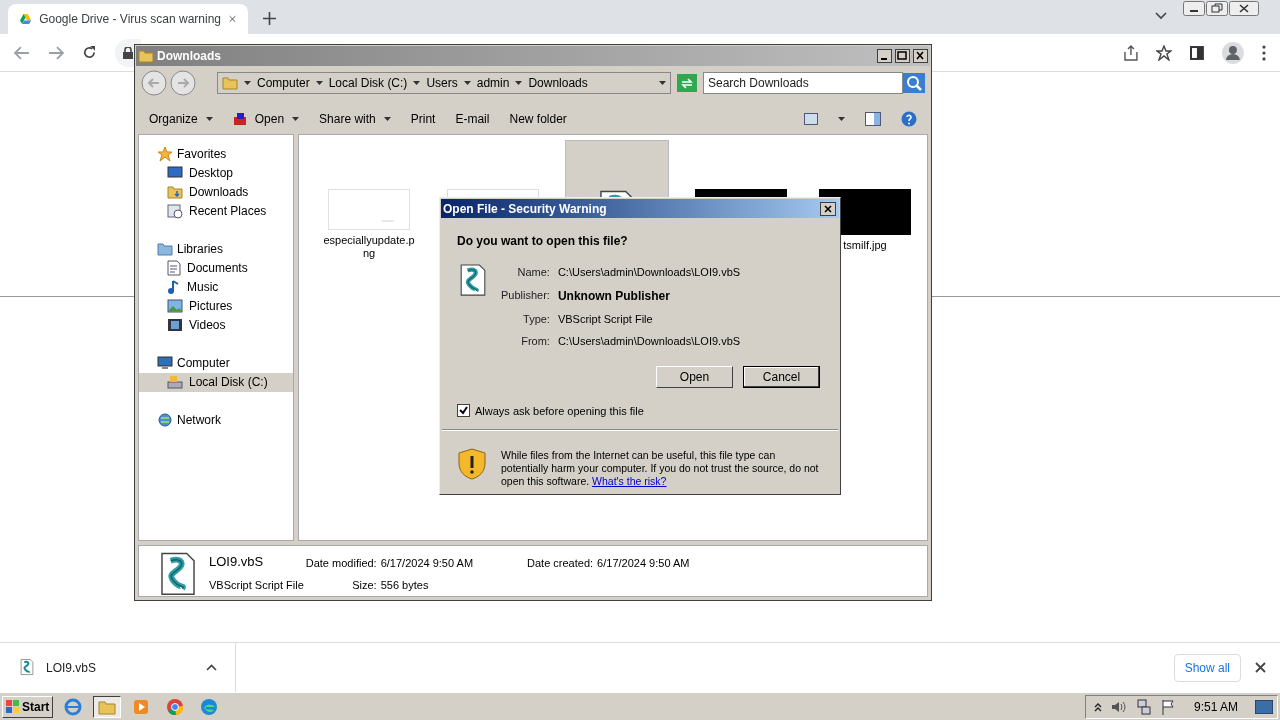 The height and width of the screenshot is (720, 1280). I want to click on file-name: tsmilf.jpg, so click(865, 245).